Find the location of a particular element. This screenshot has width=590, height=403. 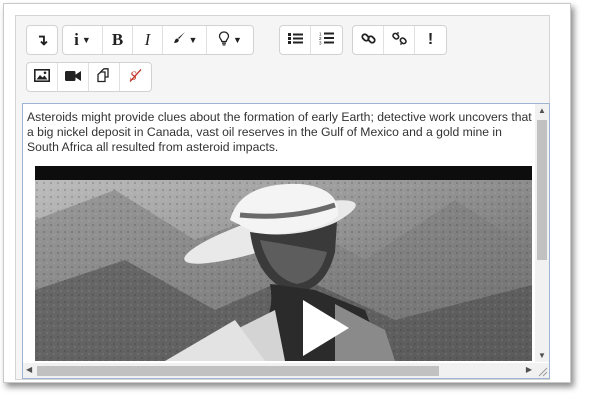

bold-icon: B is located at coordinates (117, 39).